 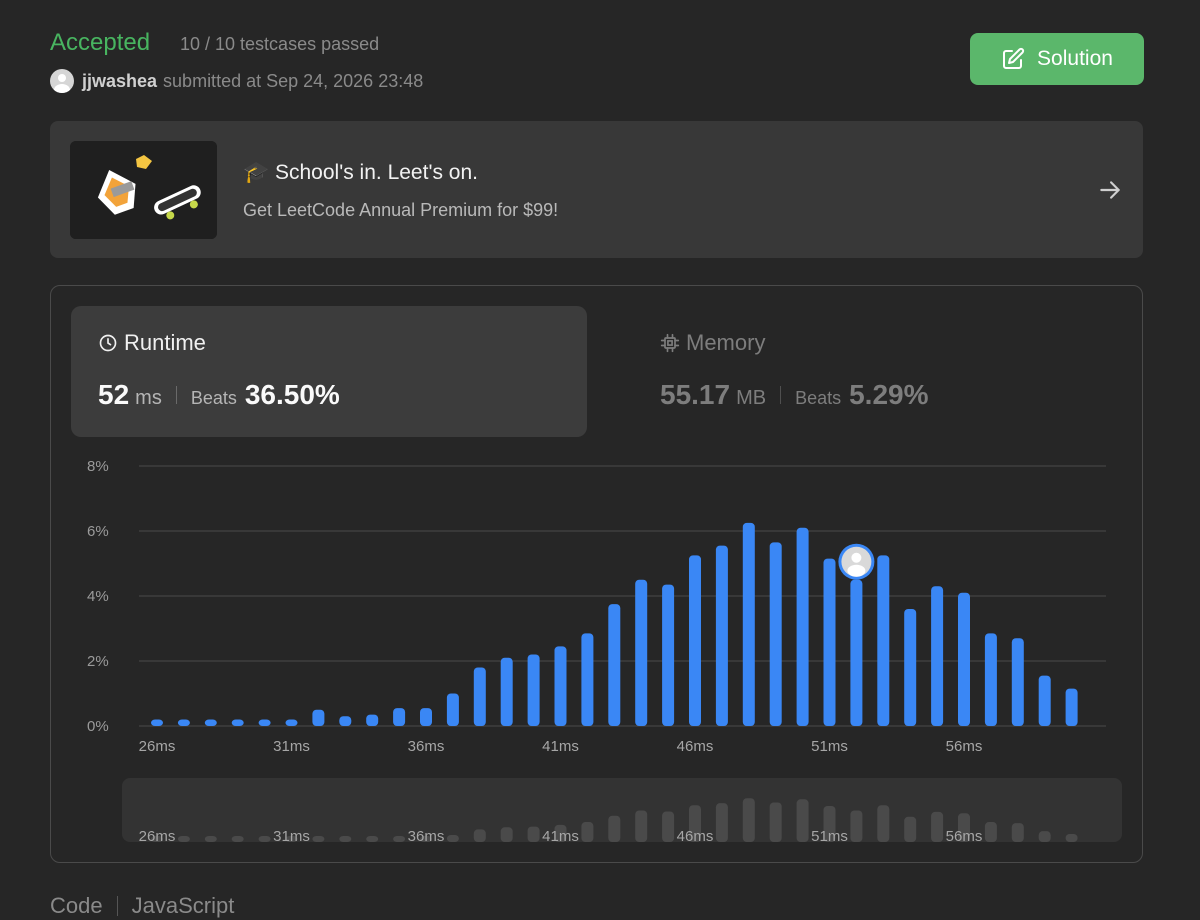 I want to click on promo-title: 🎓 School's in. Leet's on., so click(x=360, y=172).